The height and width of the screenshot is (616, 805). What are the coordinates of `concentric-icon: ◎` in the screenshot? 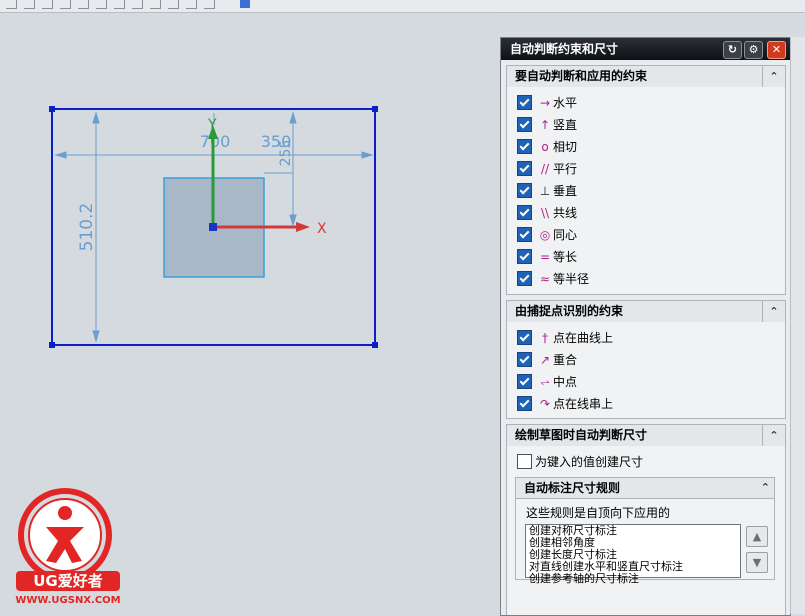 It's located at (545, 235).